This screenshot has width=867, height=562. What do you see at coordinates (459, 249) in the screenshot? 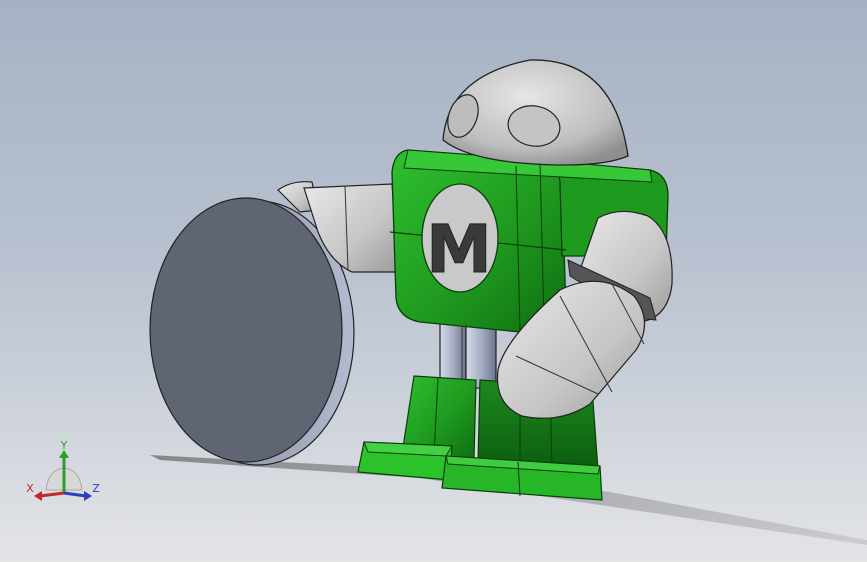
I see `chest-logo-letter: M` at bounding box center [459, 249].